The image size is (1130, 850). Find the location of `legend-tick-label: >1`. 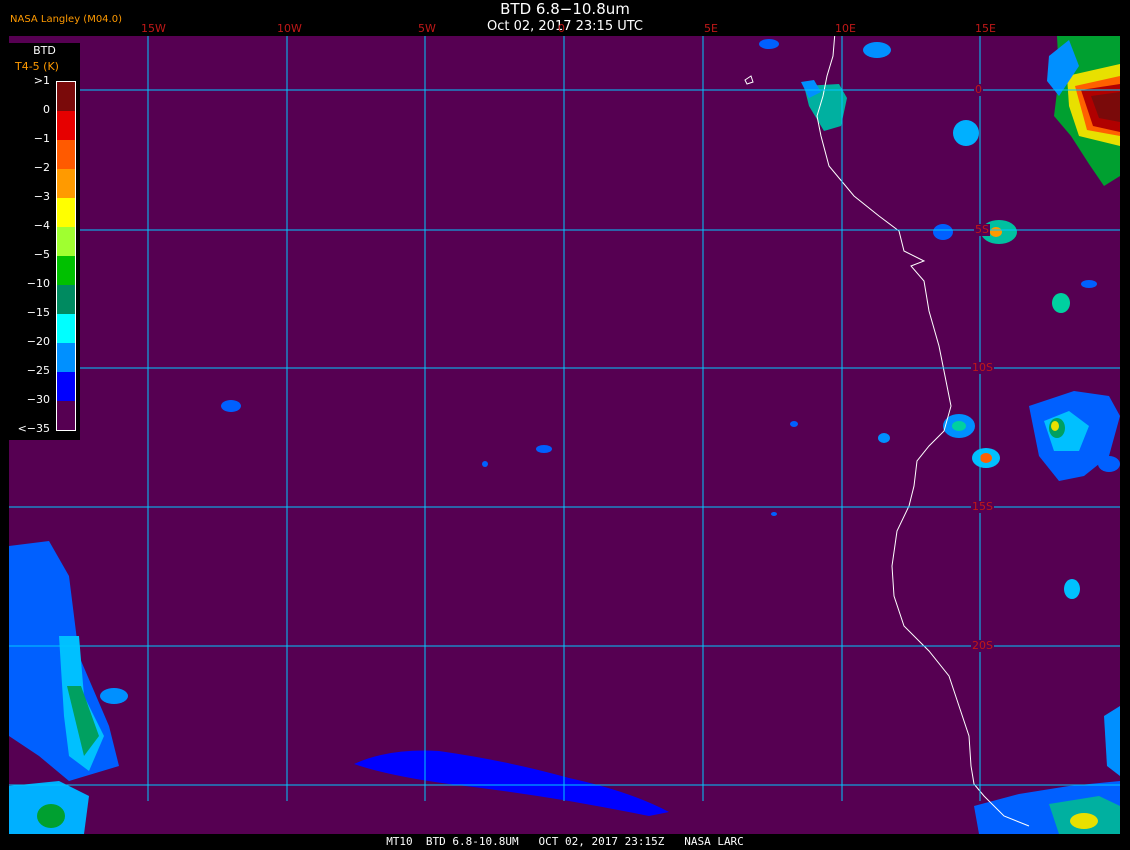

legend-tick-label: >1 is located at coordinates (41, 80).